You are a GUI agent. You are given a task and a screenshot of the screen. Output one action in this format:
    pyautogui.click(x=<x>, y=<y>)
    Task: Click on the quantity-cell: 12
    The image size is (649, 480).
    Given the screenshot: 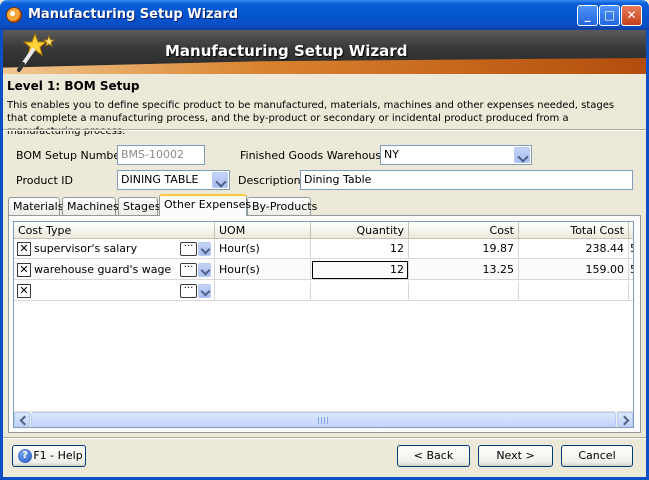 What is the action you would take?
    pyautogui.click(x=360, y=249)
    